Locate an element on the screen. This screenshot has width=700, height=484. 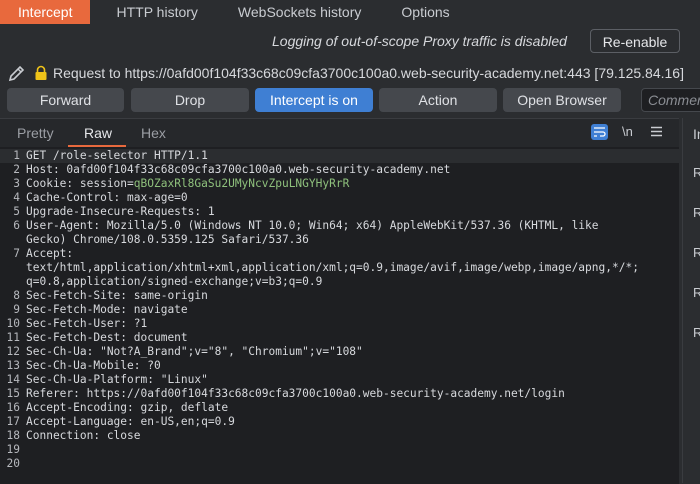
line-content: Sec-Fetch-Mode: navigate is located at coordinates (107, 309).